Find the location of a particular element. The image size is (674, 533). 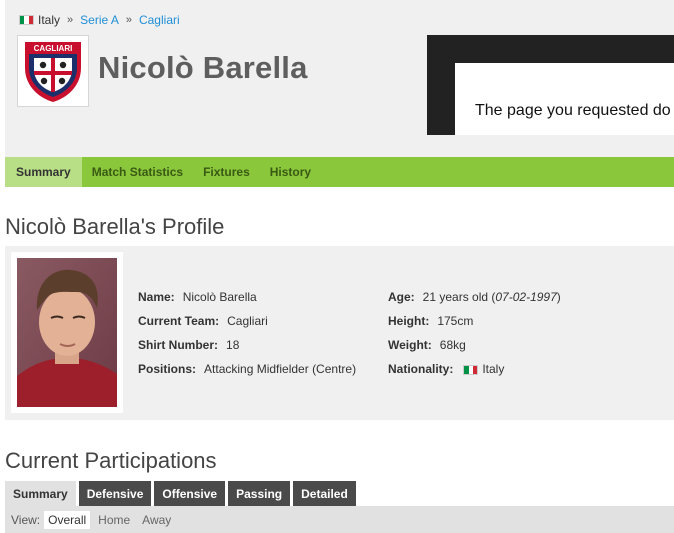

breadcrumb-league-link: Serie A is located at coordinates (99, 20).